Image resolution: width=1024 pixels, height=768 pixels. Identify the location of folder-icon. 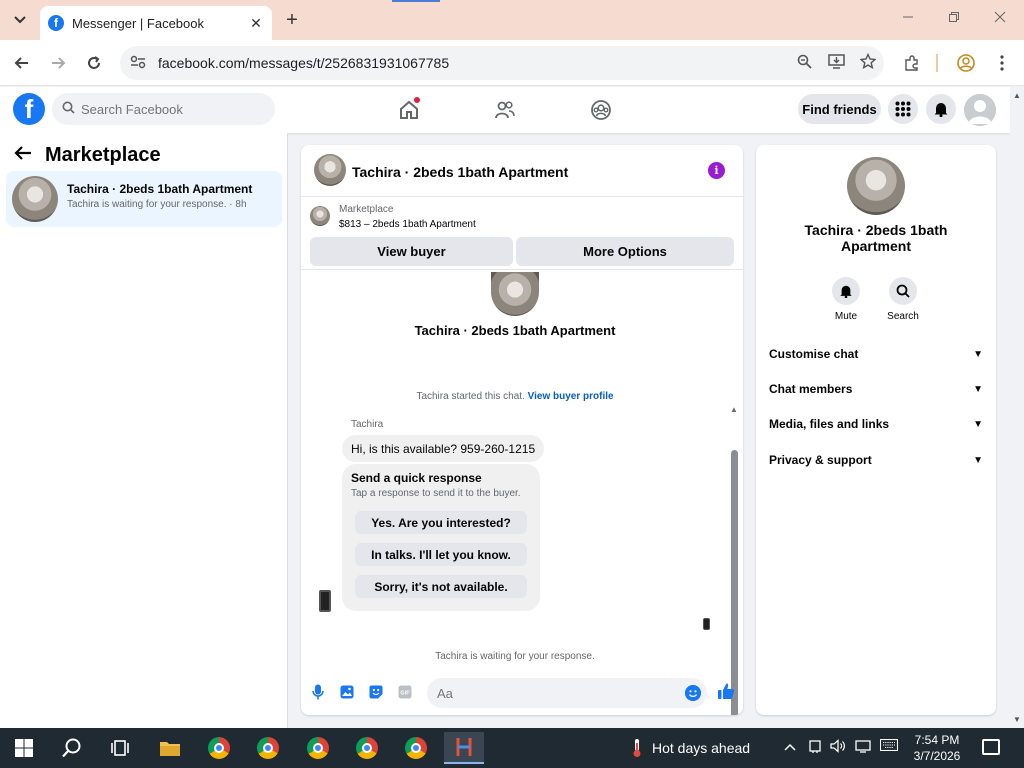
(170, 749).